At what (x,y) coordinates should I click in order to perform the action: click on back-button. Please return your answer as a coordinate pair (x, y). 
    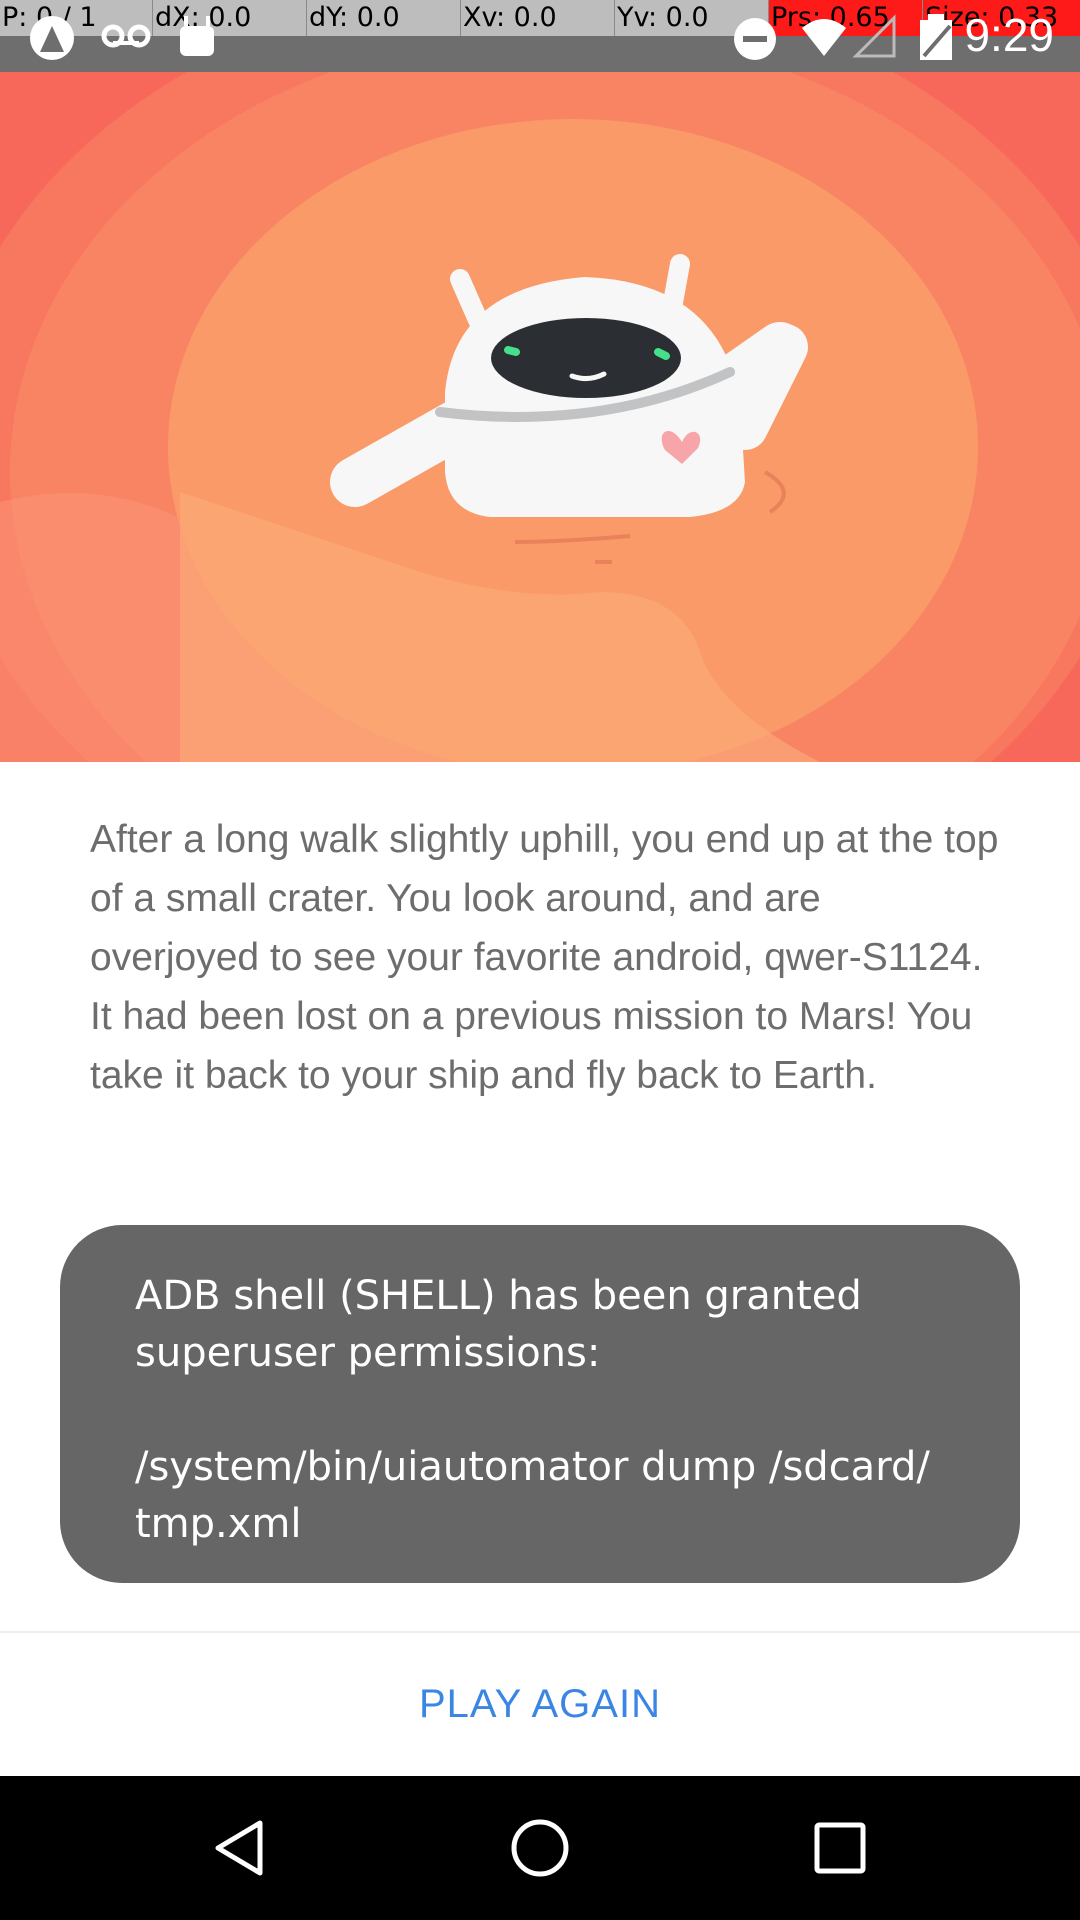
    Looking at the image, I should click on (240, 1848).